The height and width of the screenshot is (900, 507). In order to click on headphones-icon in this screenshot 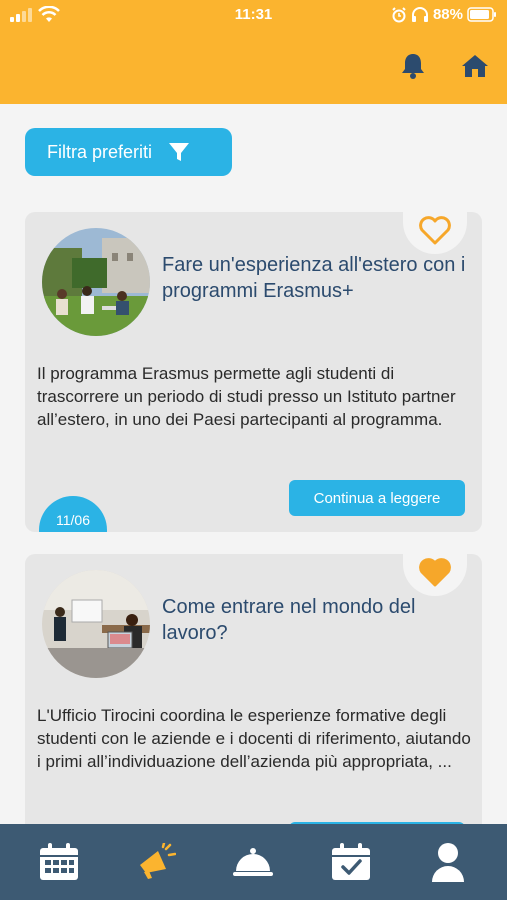, I will do `click(419, 14)`.